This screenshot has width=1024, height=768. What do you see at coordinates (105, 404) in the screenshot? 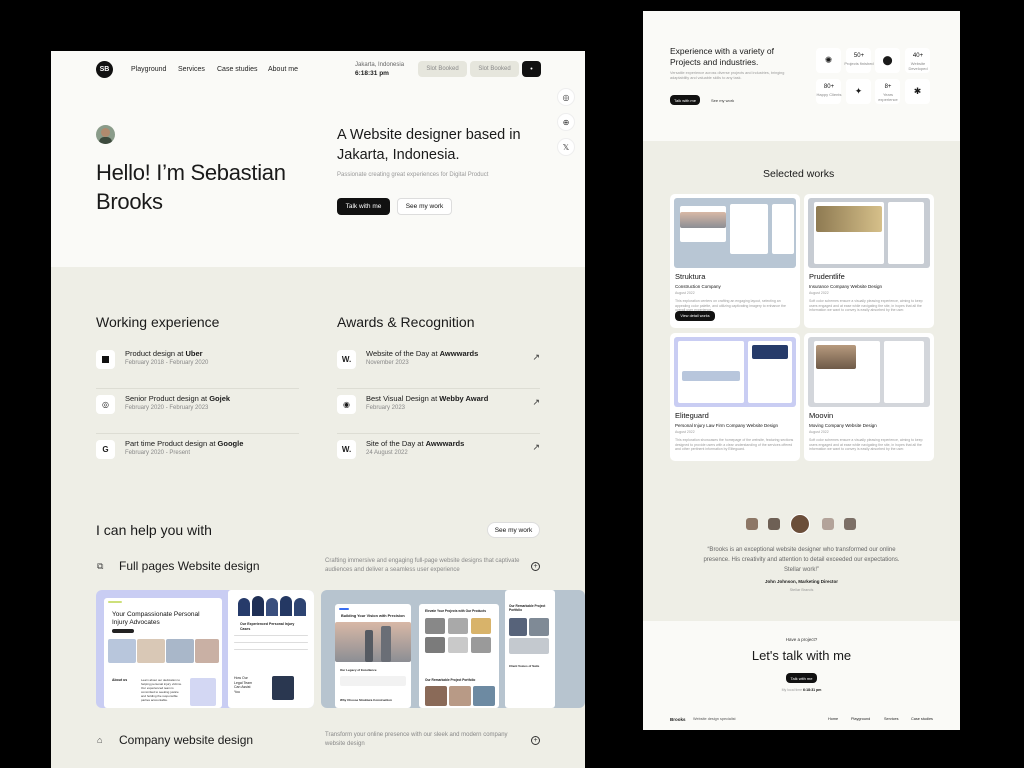
I see `gojek-icon: ◎` at bounding box center [105, 404].